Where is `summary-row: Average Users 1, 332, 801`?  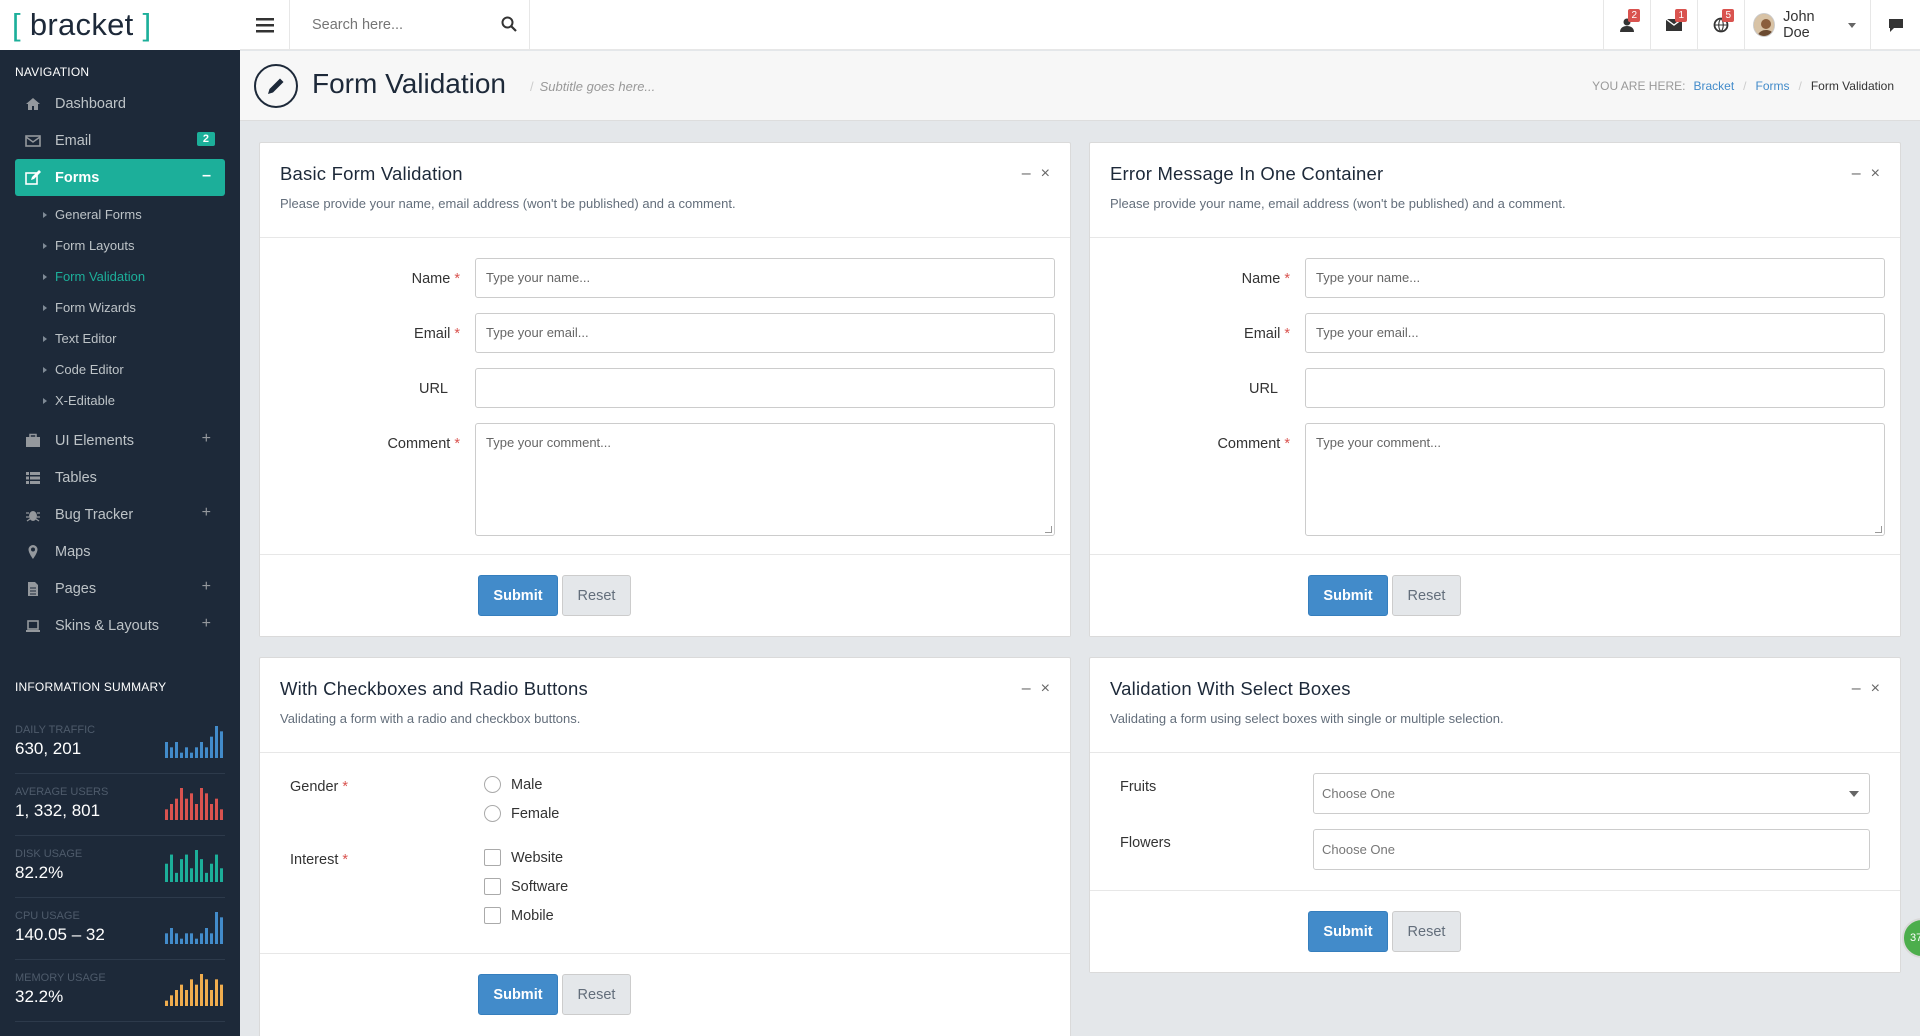
summary-row: Average Users 1, 332, 801 is located at coordinates (120, 805).